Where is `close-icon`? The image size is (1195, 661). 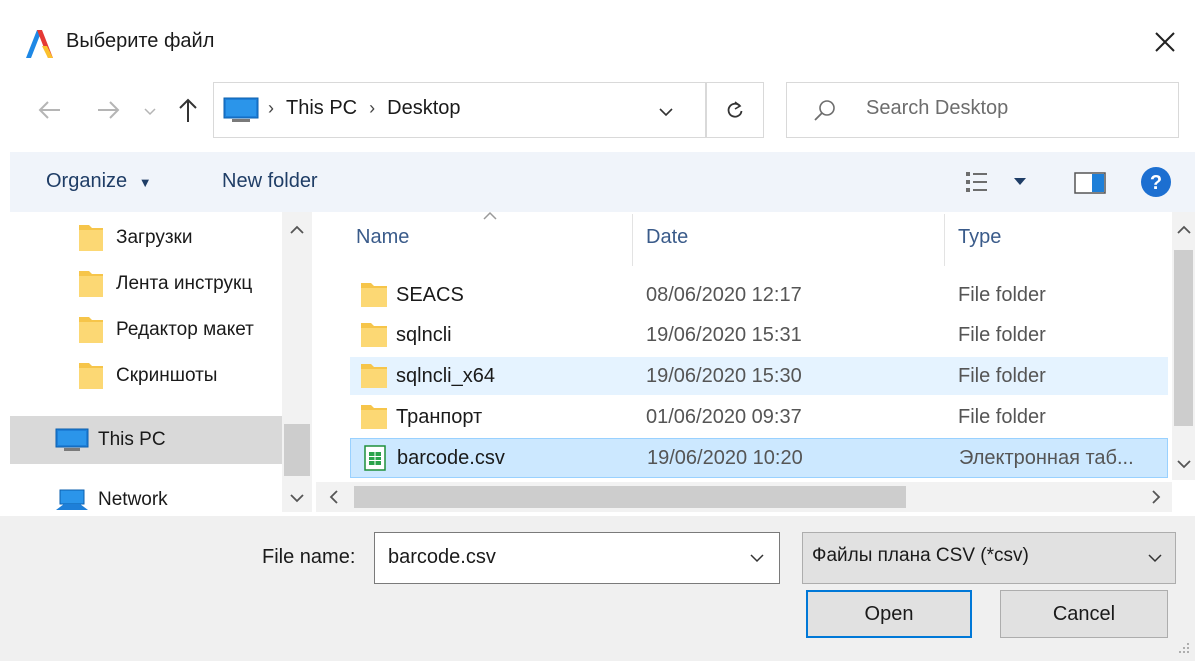 close-icon is located at coordinates (1165, 42).